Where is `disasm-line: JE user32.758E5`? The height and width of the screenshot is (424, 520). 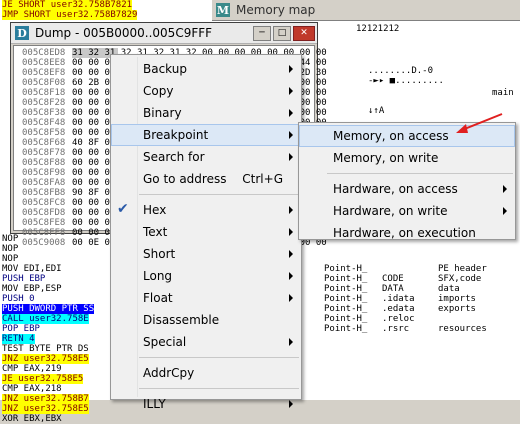
disasm-line: JE user32.758E5 is located at coordinates (58, 379).